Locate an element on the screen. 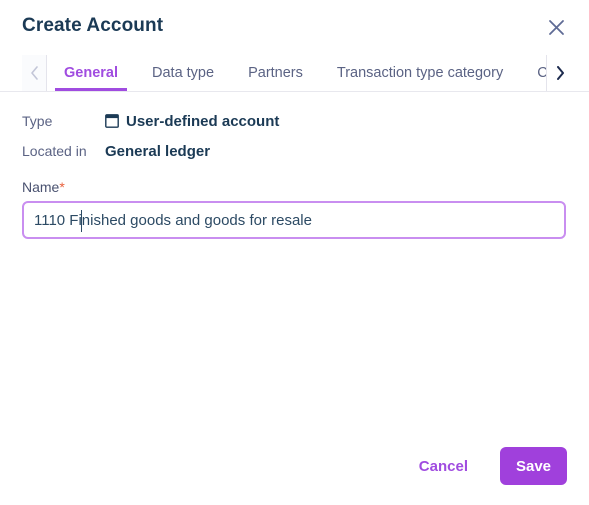  tab-data-type: Data type is located at coordinates (183, 73).